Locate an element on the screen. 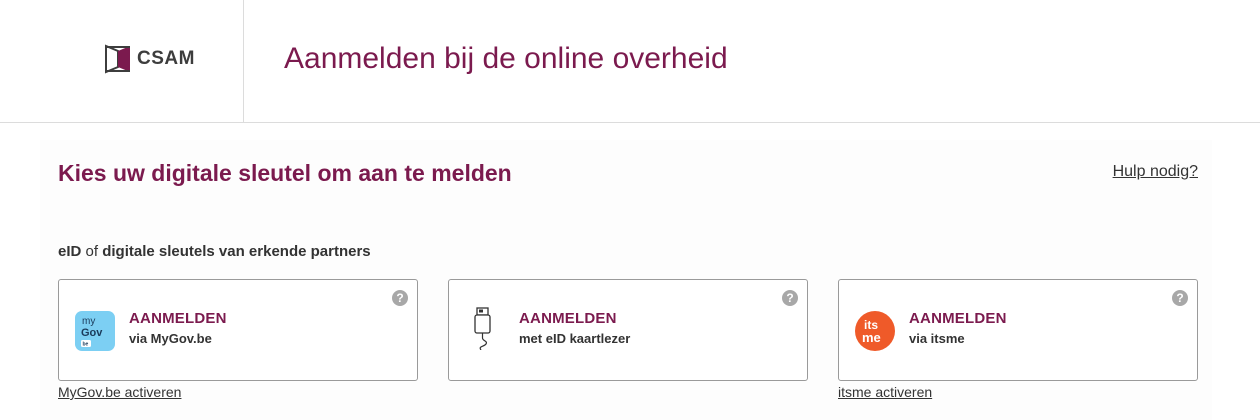 The height and width of the screenshot is (420, 1260). subheading-of: of is located at coordinates (92, 251).